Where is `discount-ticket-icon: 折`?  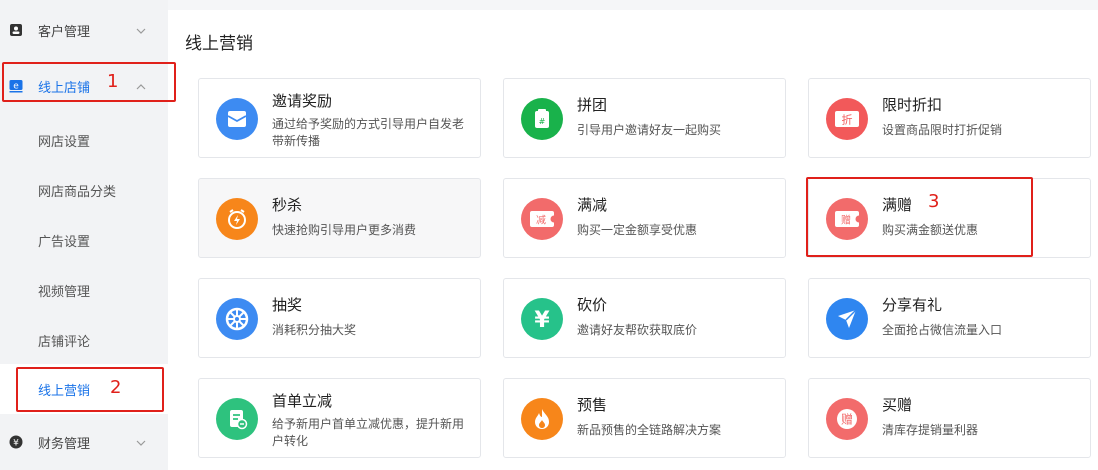 discount-ticket-icon: 折 is located at coordinates (847, 119).